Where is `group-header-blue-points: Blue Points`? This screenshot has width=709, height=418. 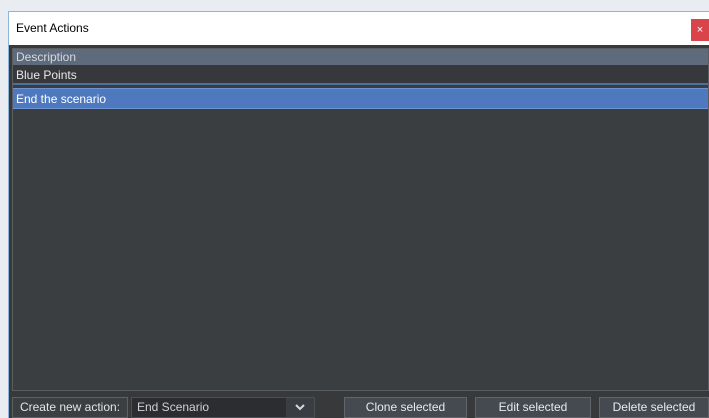
group-header-blue-points: Blue Points is located at coordinates (360, 75).